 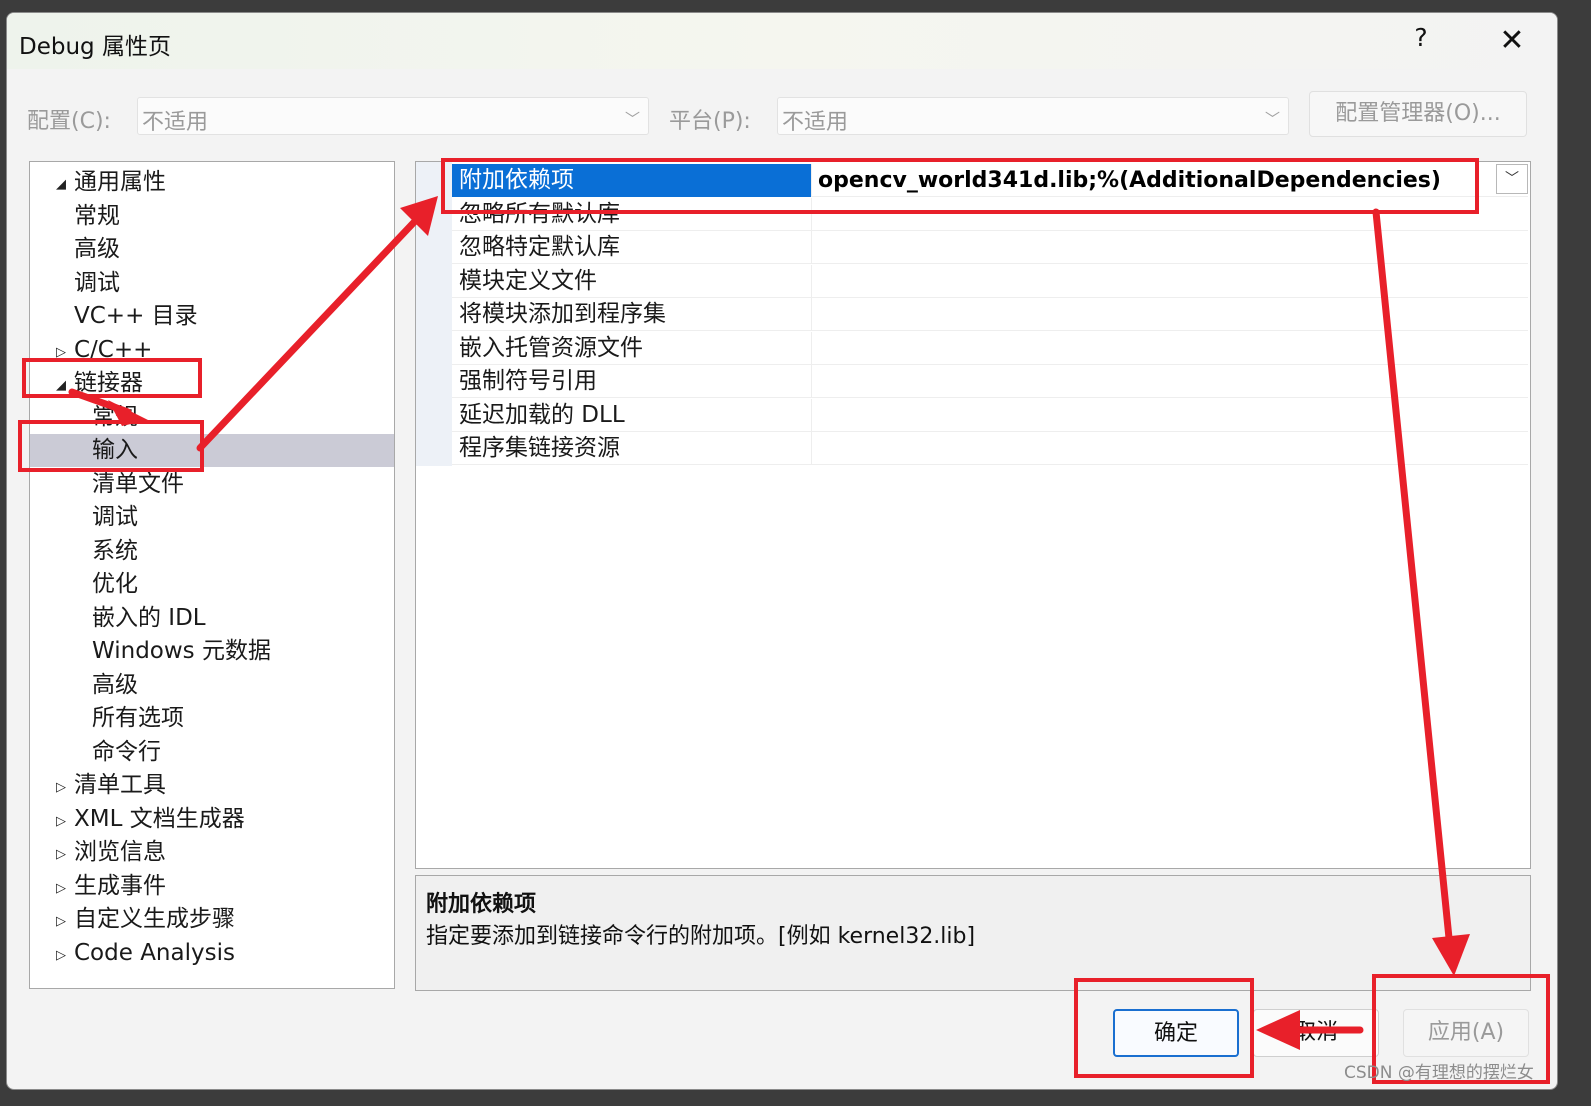 What do you see at coordinates (212, 484) in the screenshot?
I see `tree-item: 清单文件` at bounding box center [212, 484].